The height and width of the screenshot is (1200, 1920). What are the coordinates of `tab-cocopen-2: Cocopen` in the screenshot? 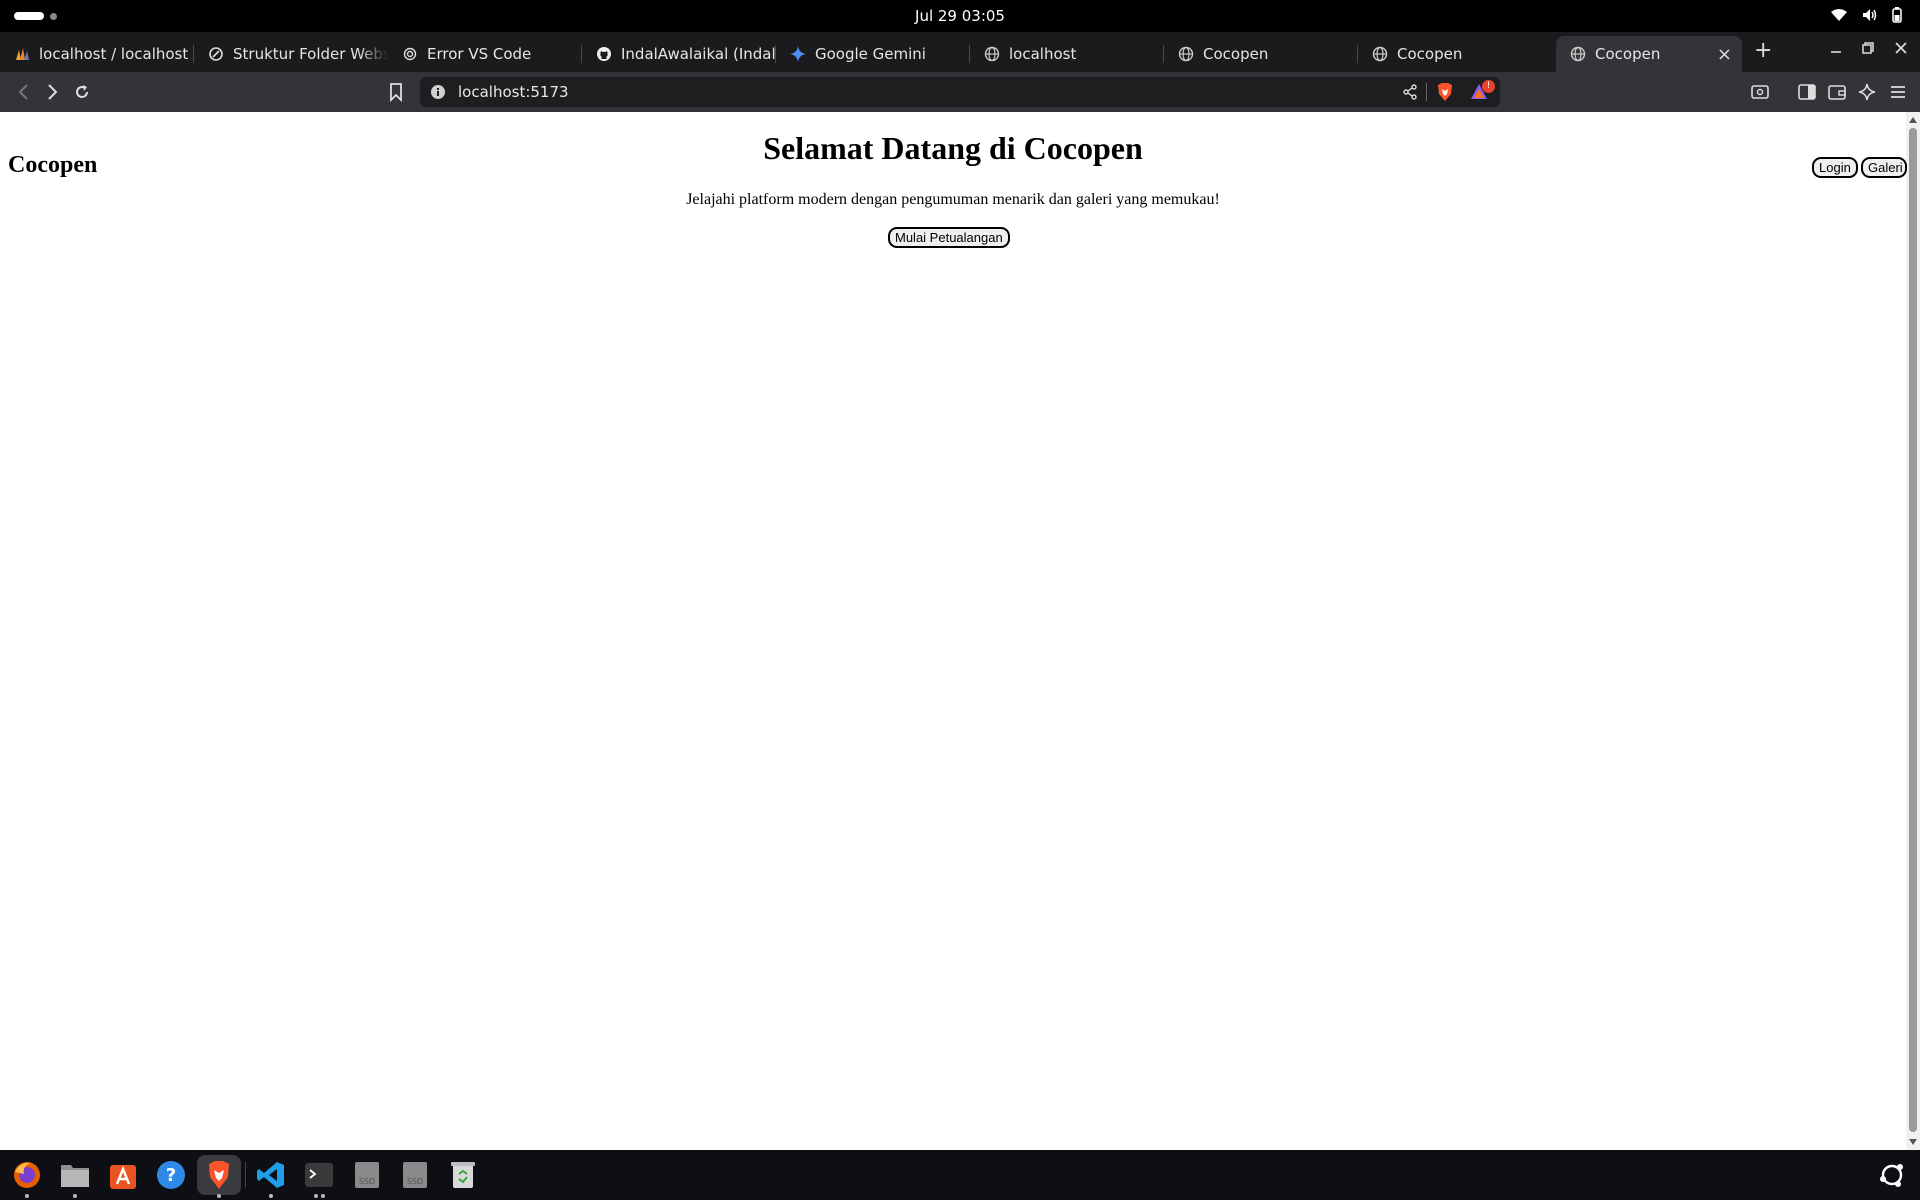 It's located at (1455, 54).